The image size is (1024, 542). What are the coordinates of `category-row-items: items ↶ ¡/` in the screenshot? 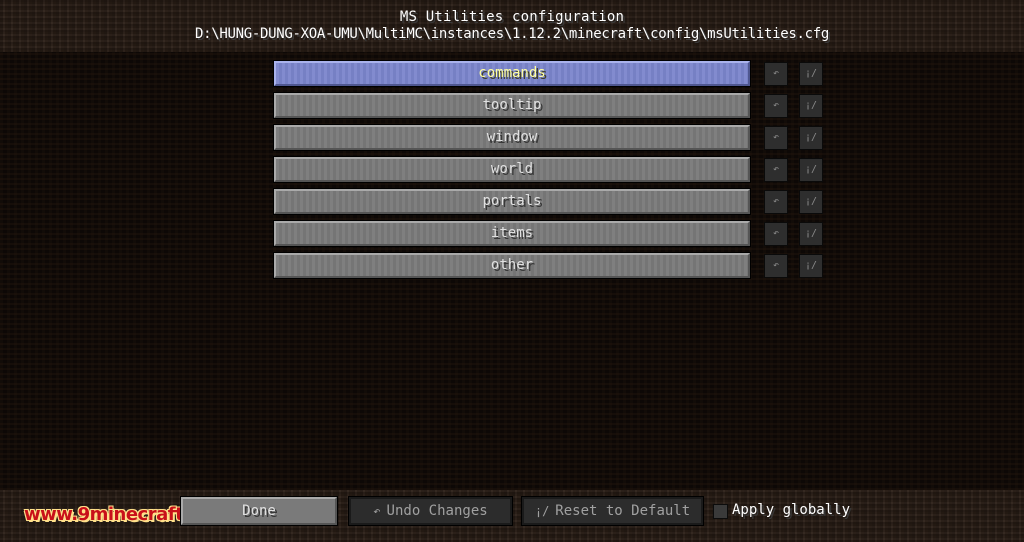 It's located at (512, 233).